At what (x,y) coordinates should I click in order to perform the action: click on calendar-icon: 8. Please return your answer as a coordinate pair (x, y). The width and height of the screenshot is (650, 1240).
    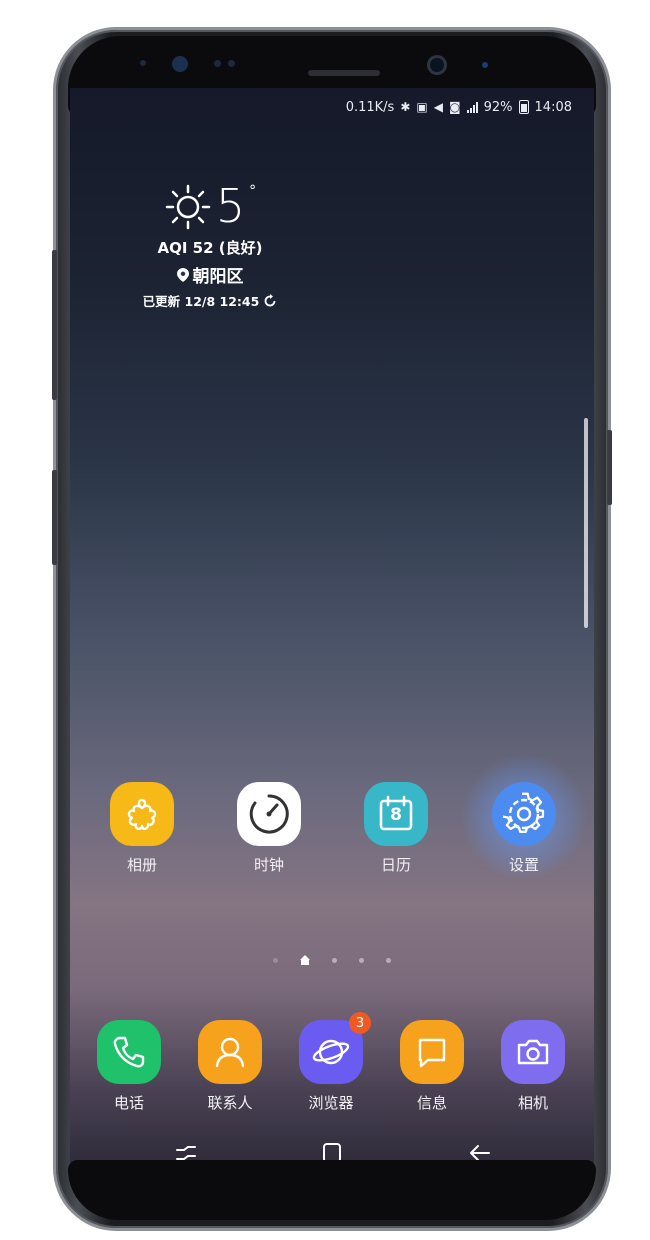
    Looking at the image, I should click on (396, 814).